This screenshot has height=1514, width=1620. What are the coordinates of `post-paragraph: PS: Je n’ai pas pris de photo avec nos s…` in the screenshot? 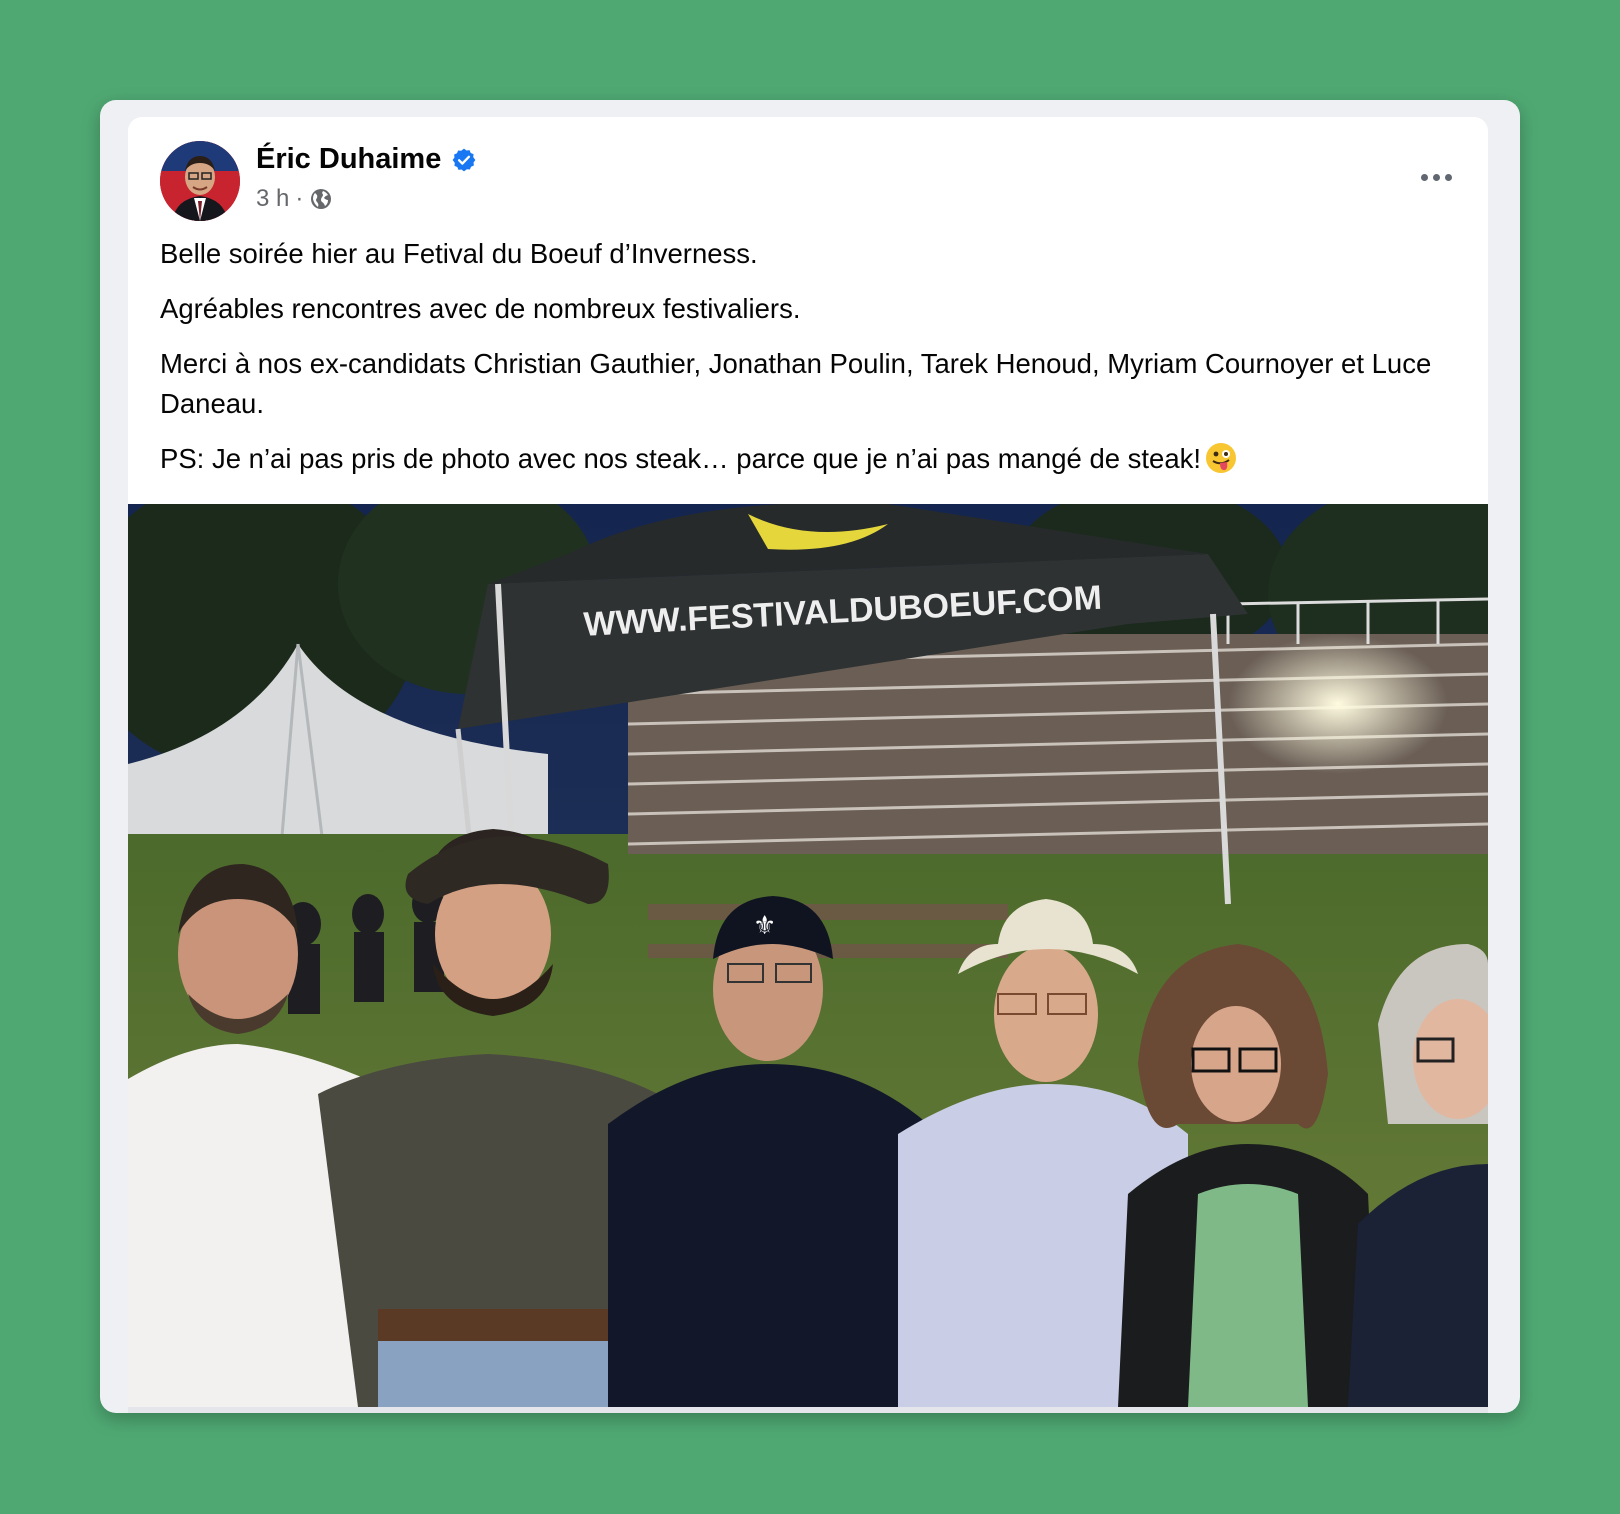 It's located at (681, 458).